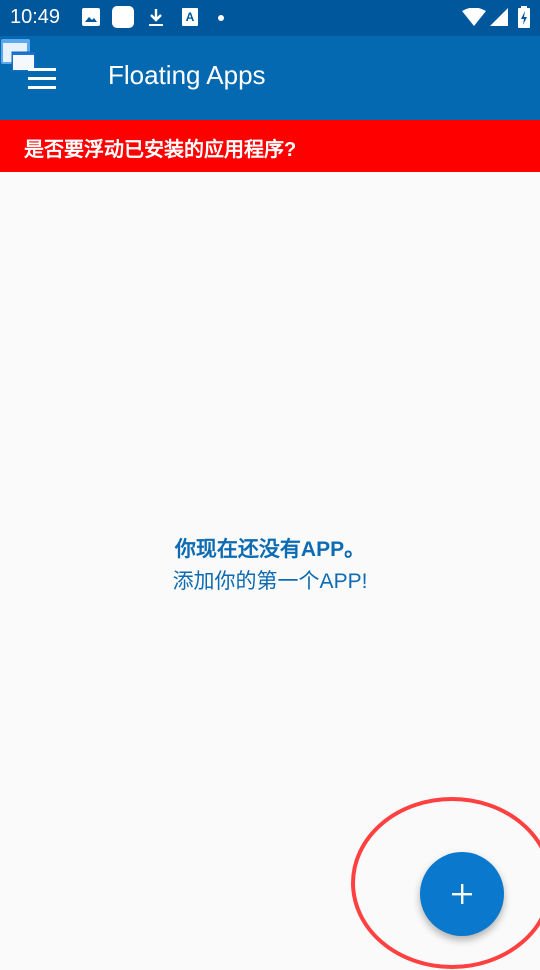  Describe the element at coordinates (221, 18) in the screenshot. I see `dot-icon` at that location.